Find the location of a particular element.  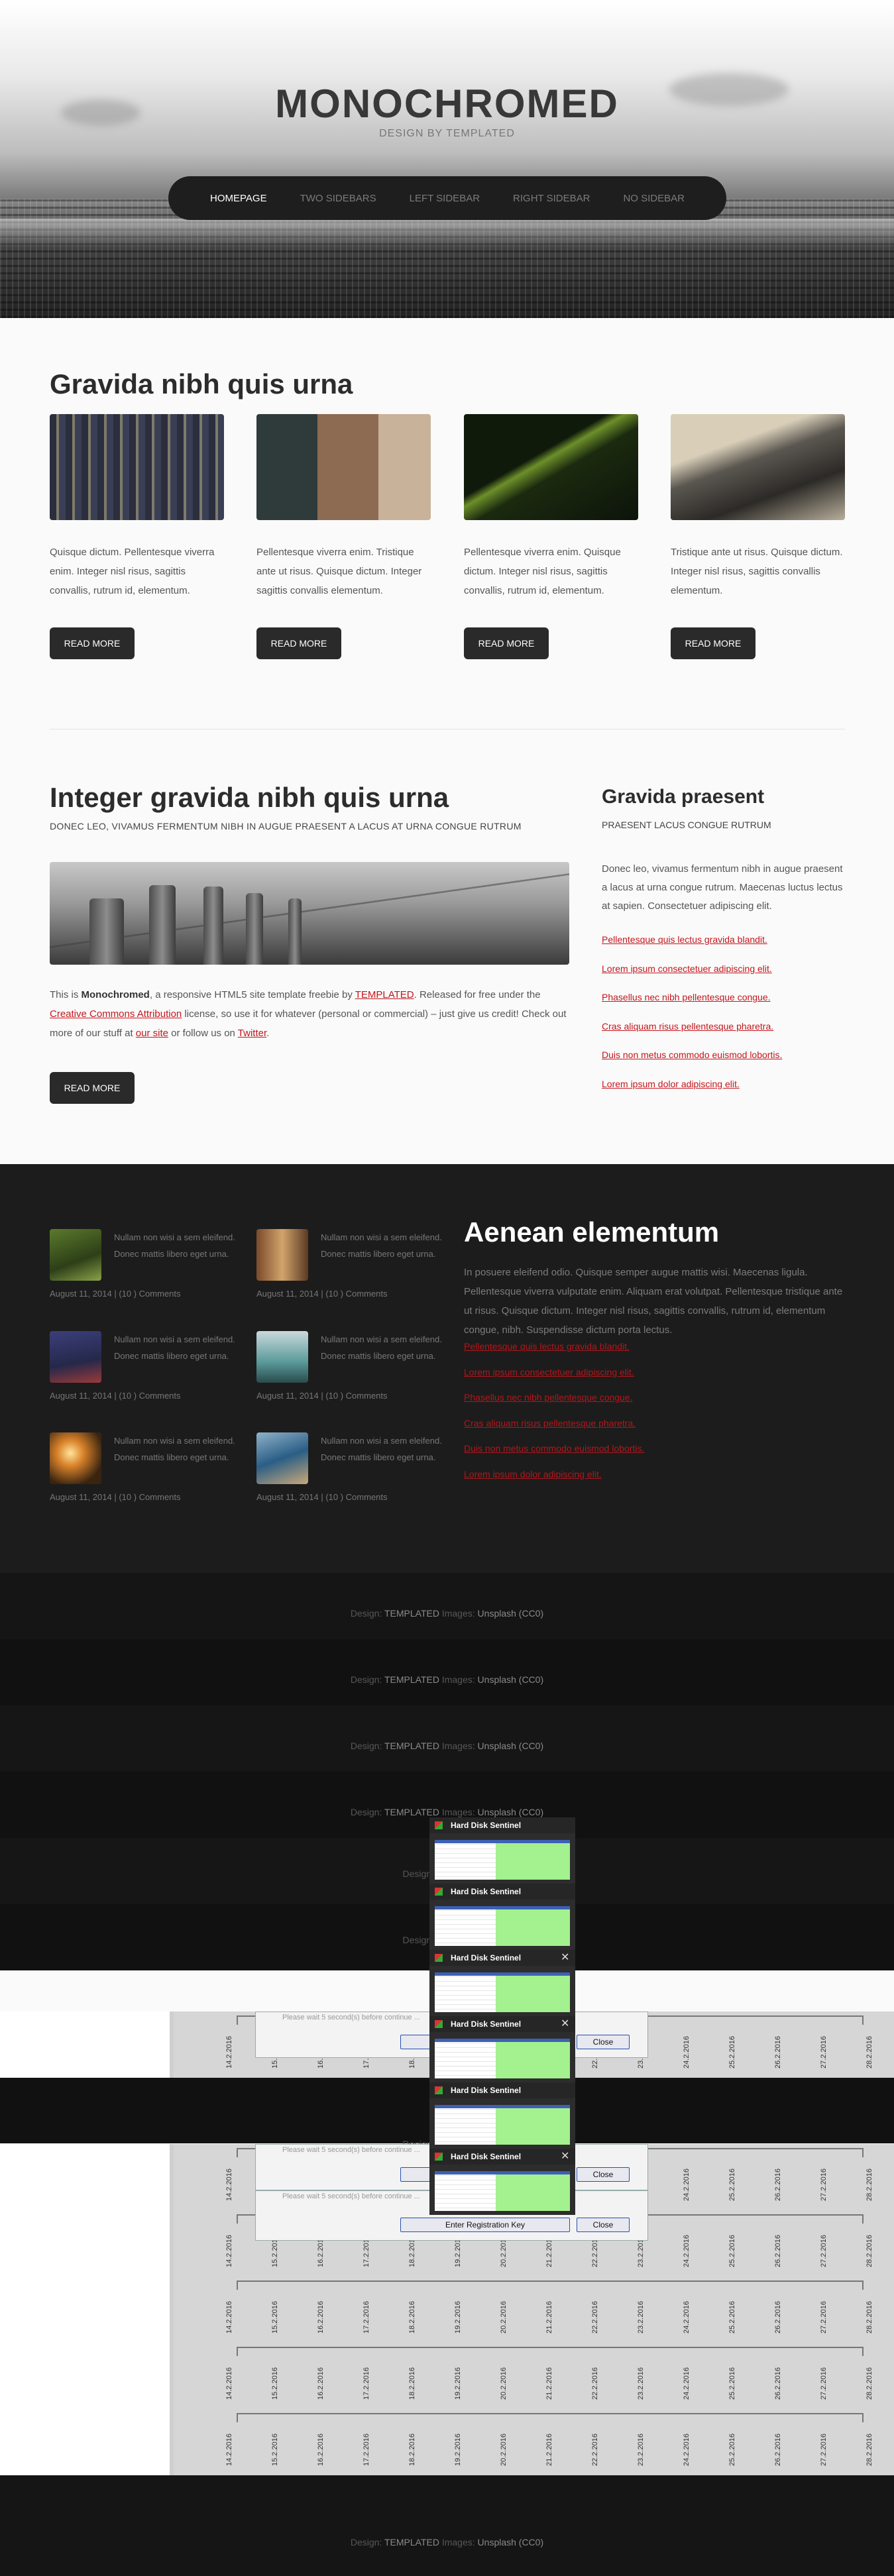

feature-image-grass is located at coordinates (551, 467).